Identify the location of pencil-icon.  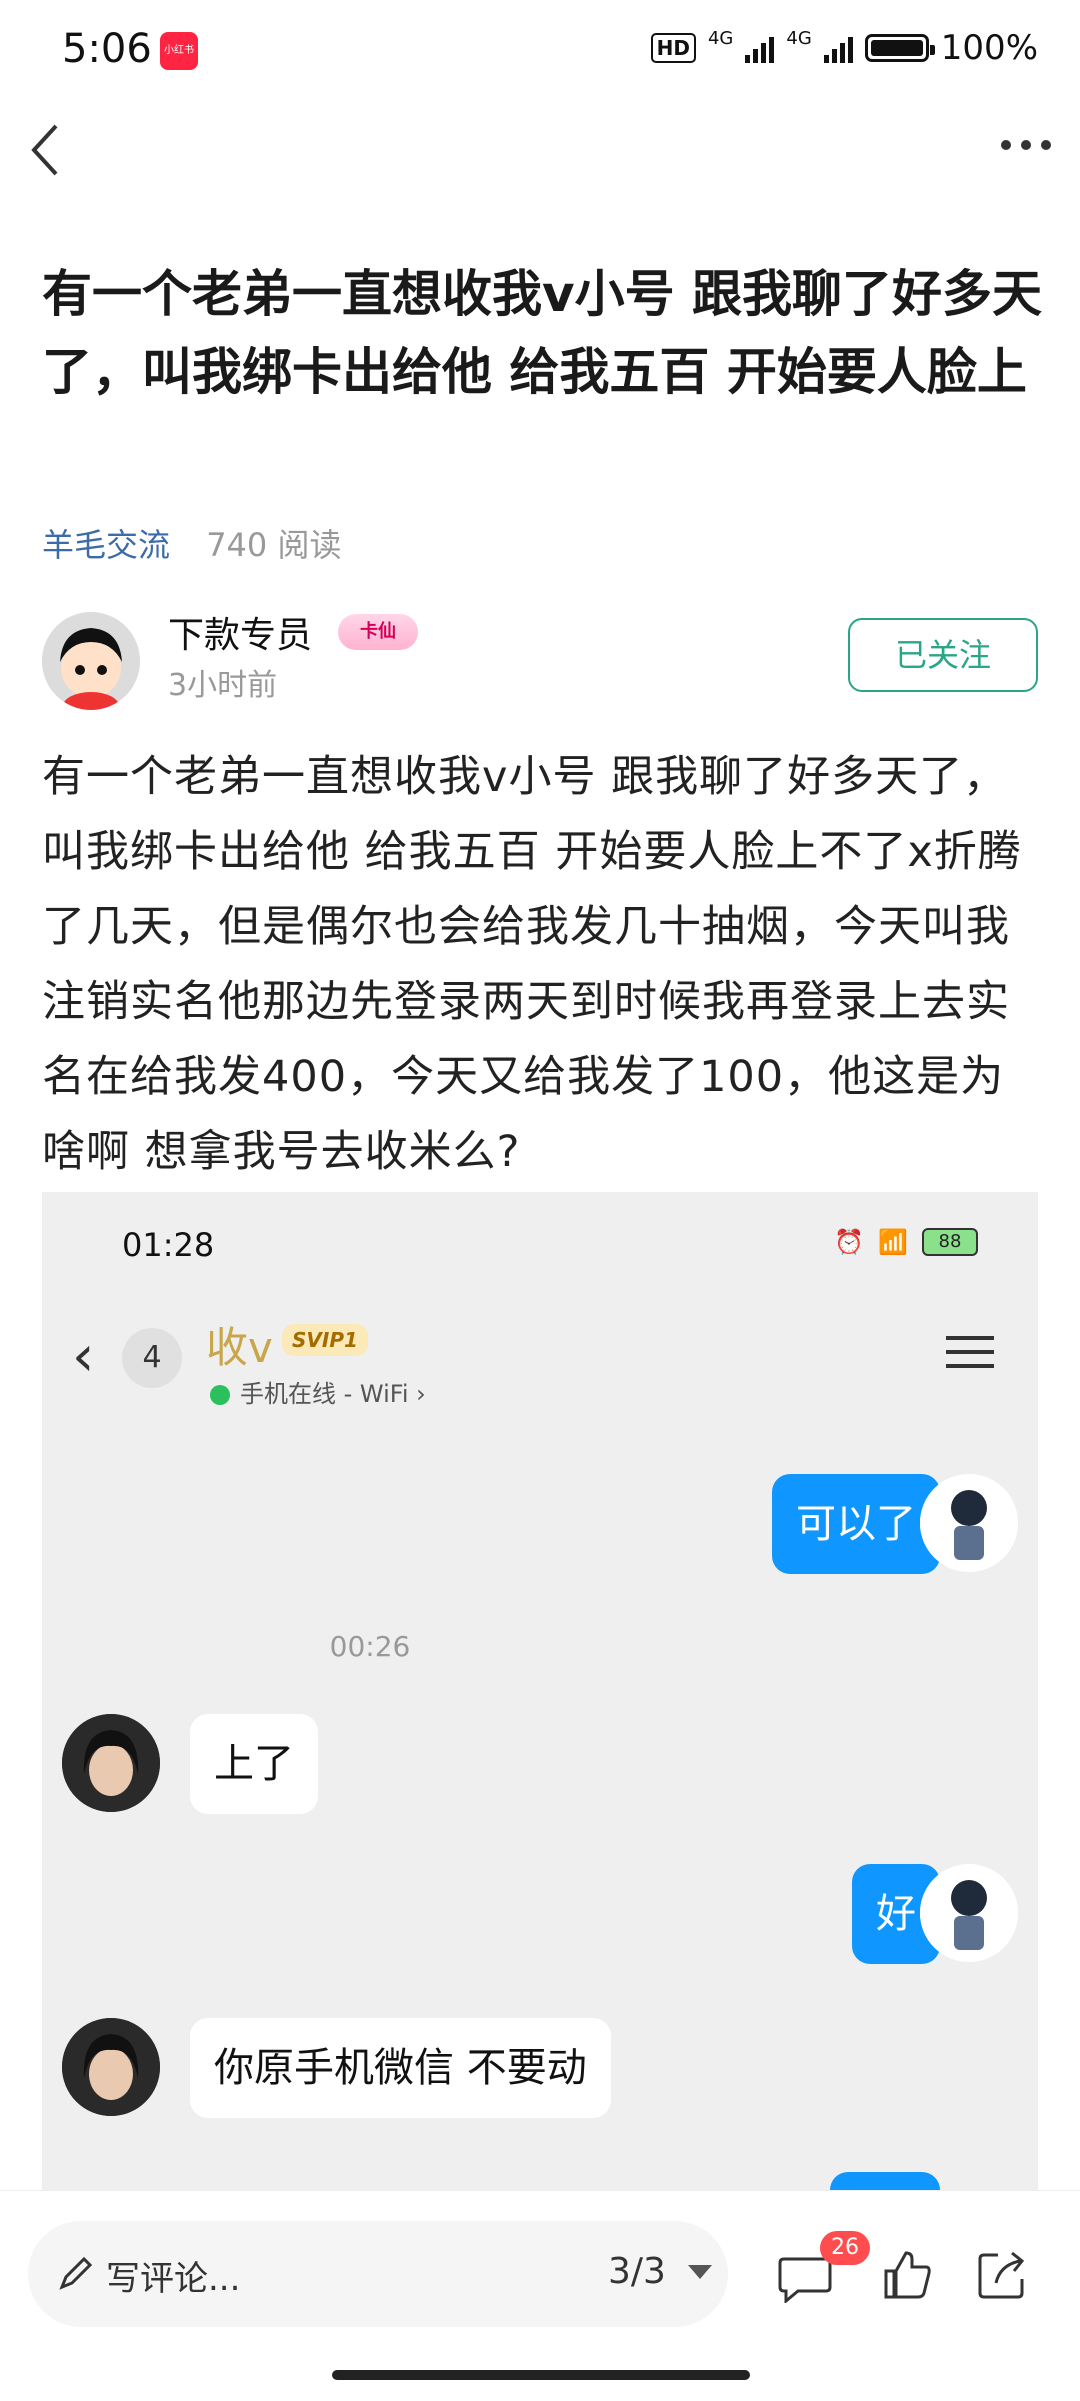
(76, 2273).